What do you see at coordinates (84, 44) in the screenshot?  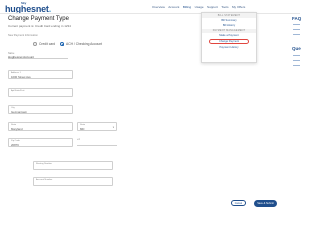 I see `radio-ach-label: ACH / Checking Account` at bounding box center [84, 44].